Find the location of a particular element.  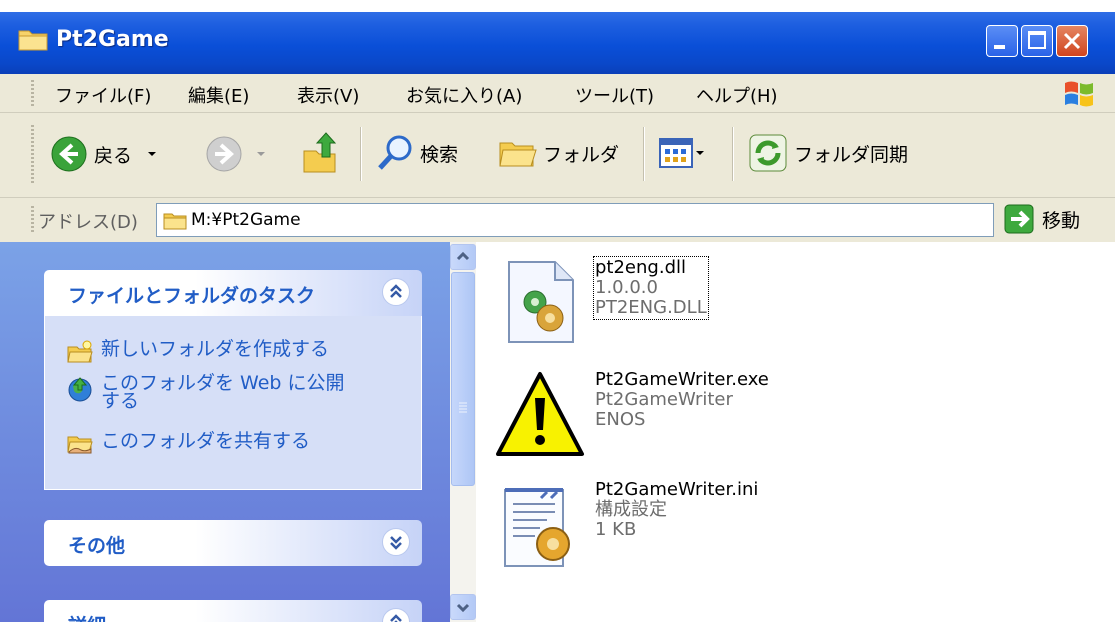

dll-file-icon is located at coordinates (541, 302).